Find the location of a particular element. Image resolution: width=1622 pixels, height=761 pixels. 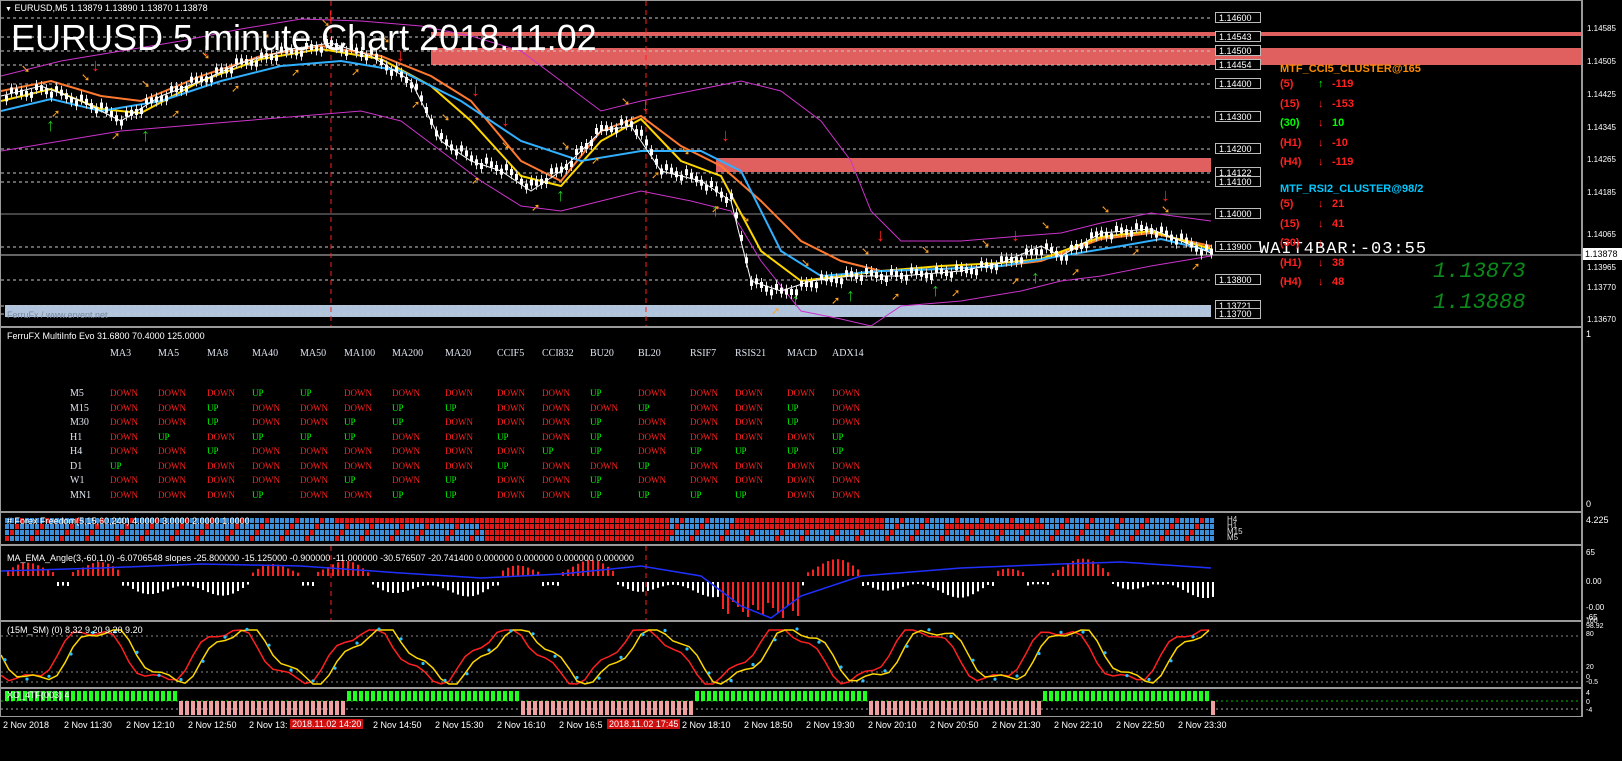

stochastic-pane: (15M_SM) (0) 8.32 9.20 9.20 9.20 is located at coordinates (791, 654).